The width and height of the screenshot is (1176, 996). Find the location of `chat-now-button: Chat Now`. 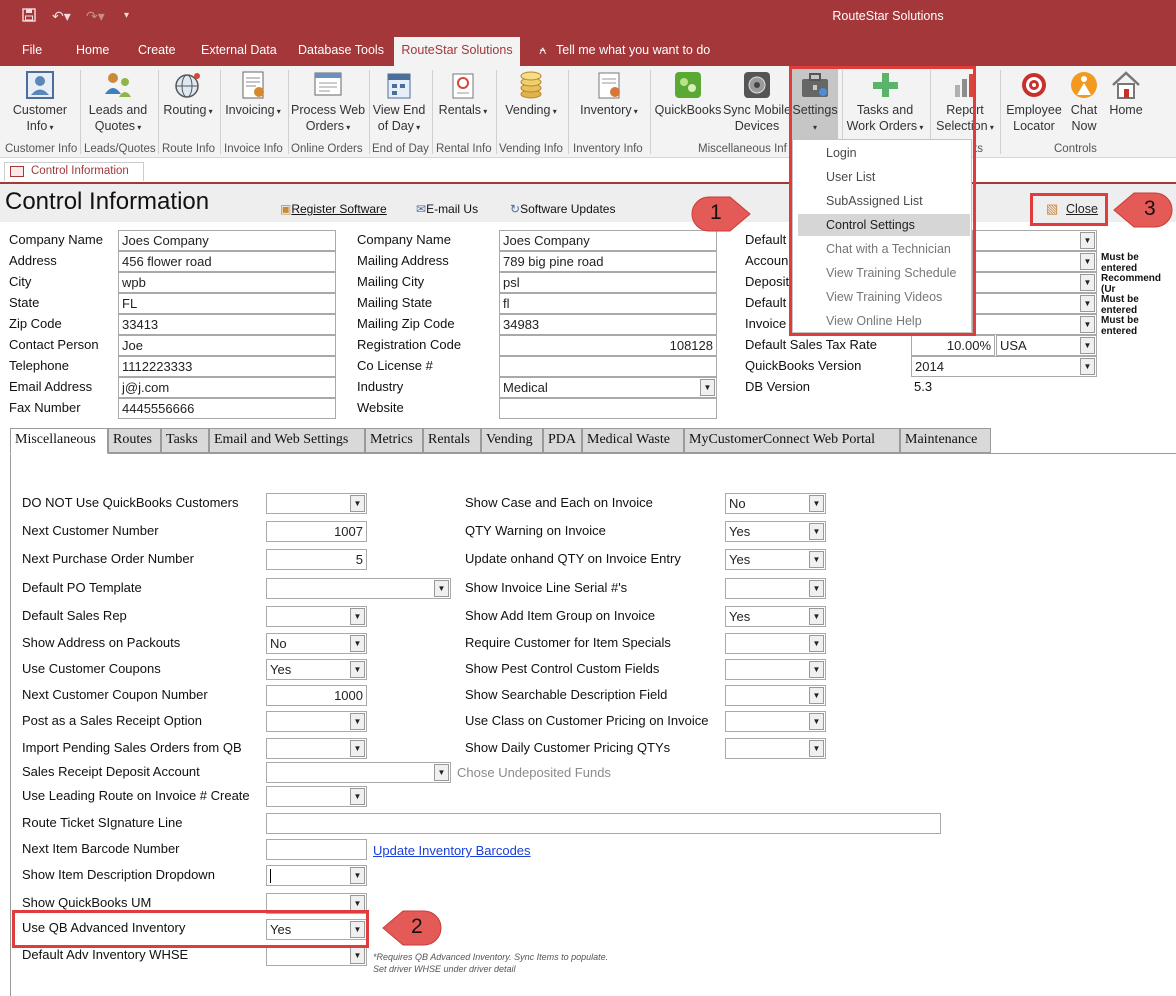

chat-now-button: Chat Now is located at coordinates (1084, 102).